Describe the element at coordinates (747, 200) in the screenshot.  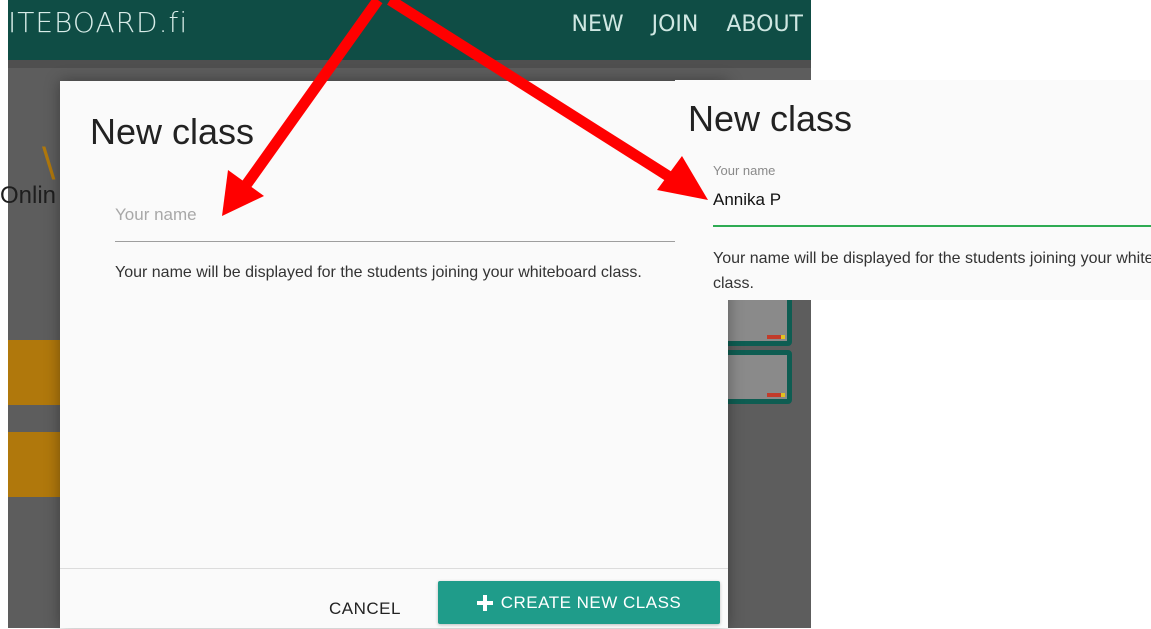
I see `inset-name-field: Annika P` at that location.